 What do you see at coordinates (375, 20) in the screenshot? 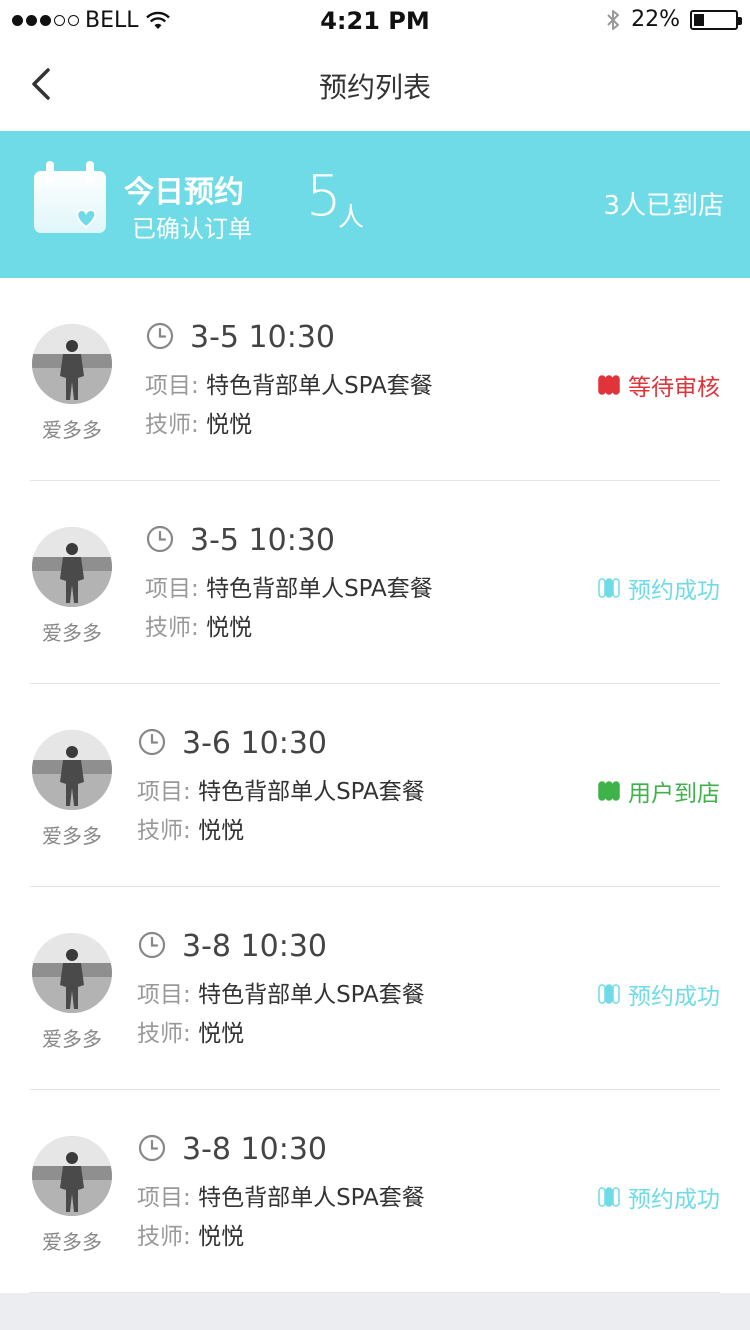
I see `status-bar: BELL 4:21 PM 22%` at bounding box center [375, 20].